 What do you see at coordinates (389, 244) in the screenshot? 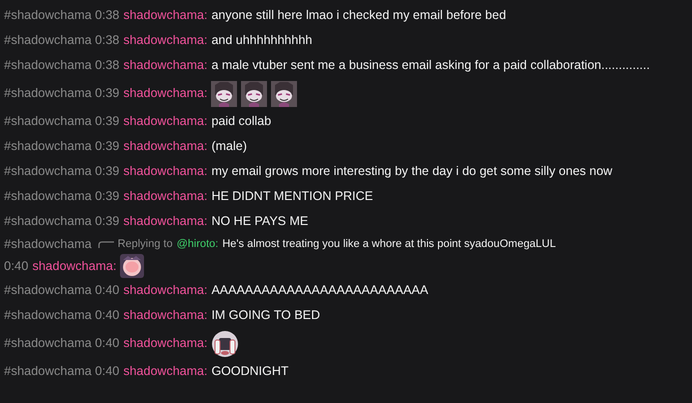
I see `reply-message: He's almost treating you like a whore at this point syadouOmegaLUL` at bounding box center [389, 244].